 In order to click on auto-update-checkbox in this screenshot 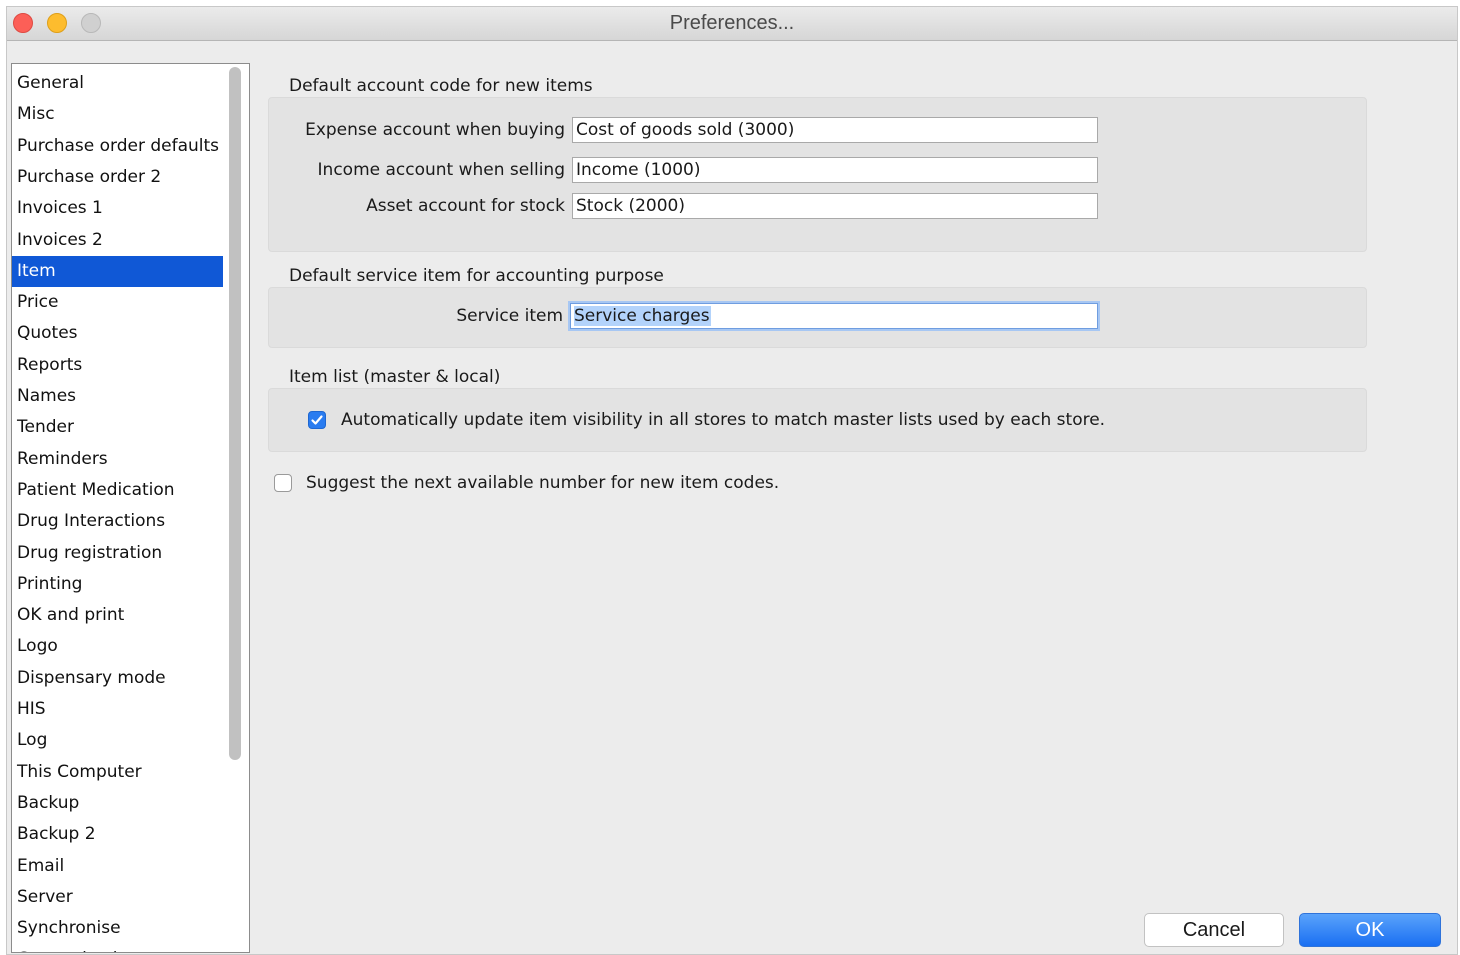, I will do `click(317, 420)`.